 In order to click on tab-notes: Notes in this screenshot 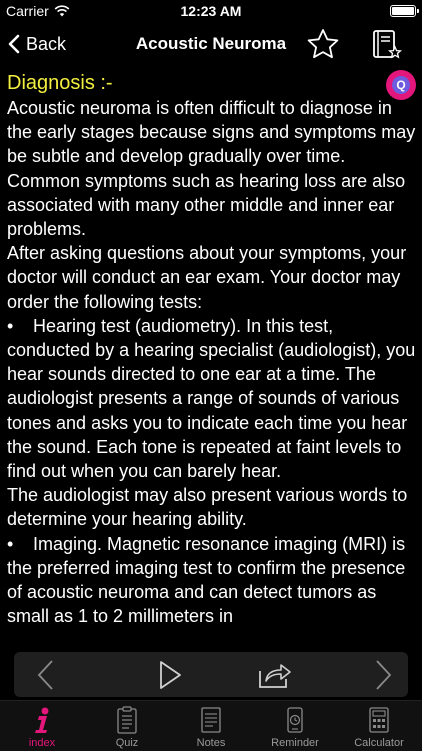, I will do `click(211, 726)`.